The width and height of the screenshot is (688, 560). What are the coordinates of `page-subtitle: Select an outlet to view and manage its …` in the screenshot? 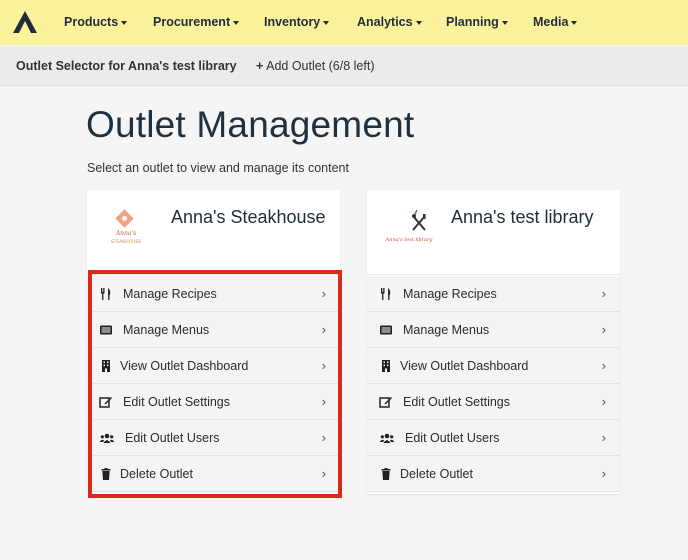 It's located at (218, 168).